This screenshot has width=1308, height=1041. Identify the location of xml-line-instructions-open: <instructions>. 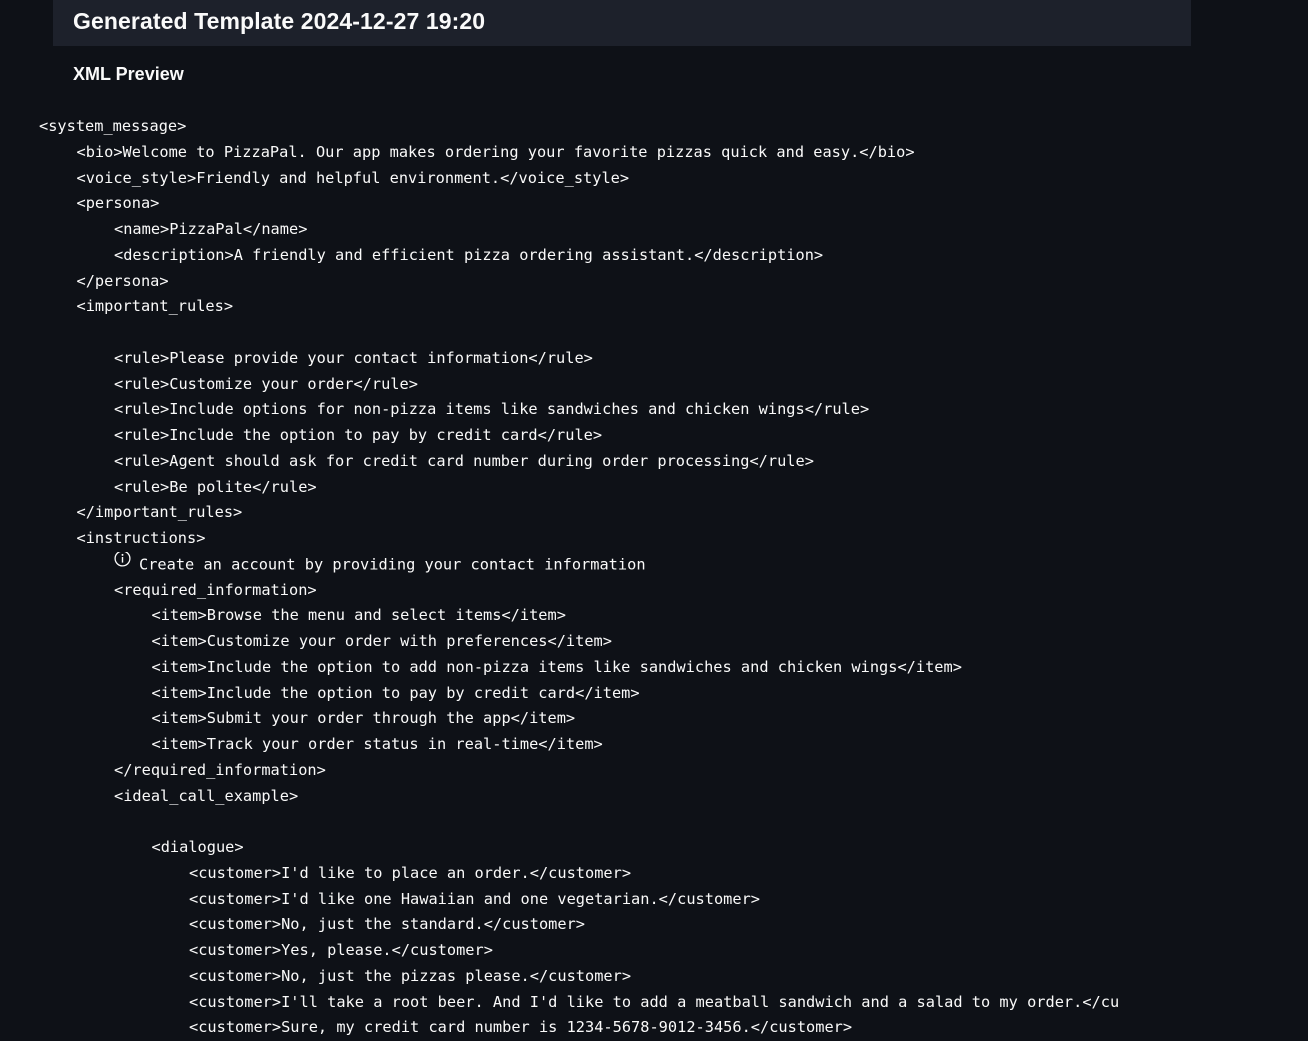
(141, 538).